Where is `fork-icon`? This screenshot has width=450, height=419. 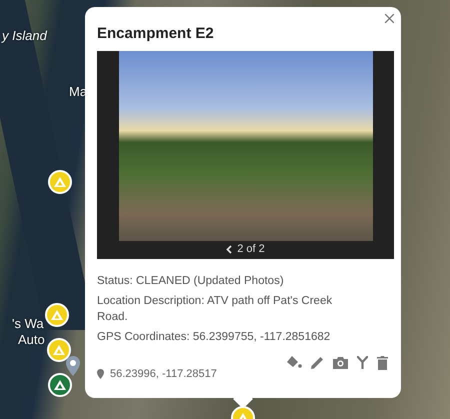
fork-icon is located at coordinates (362, 362).